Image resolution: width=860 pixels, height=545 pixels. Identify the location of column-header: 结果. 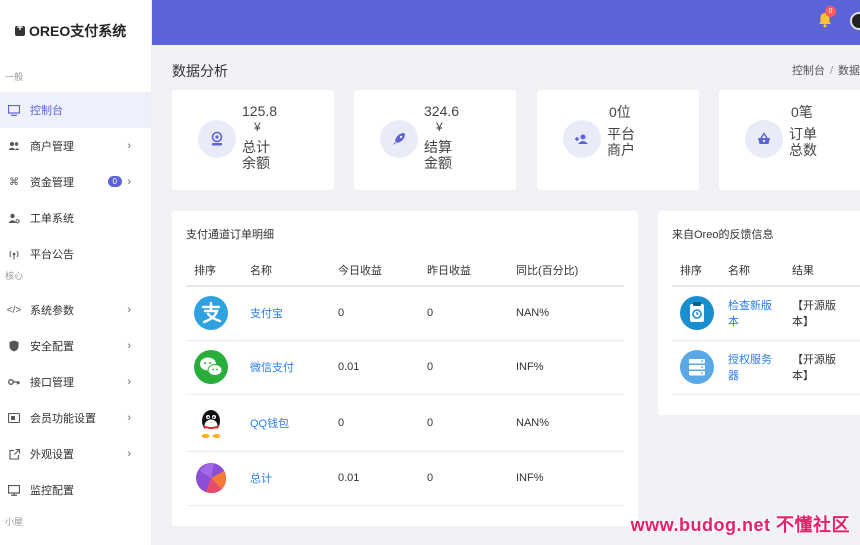
(826, 270).